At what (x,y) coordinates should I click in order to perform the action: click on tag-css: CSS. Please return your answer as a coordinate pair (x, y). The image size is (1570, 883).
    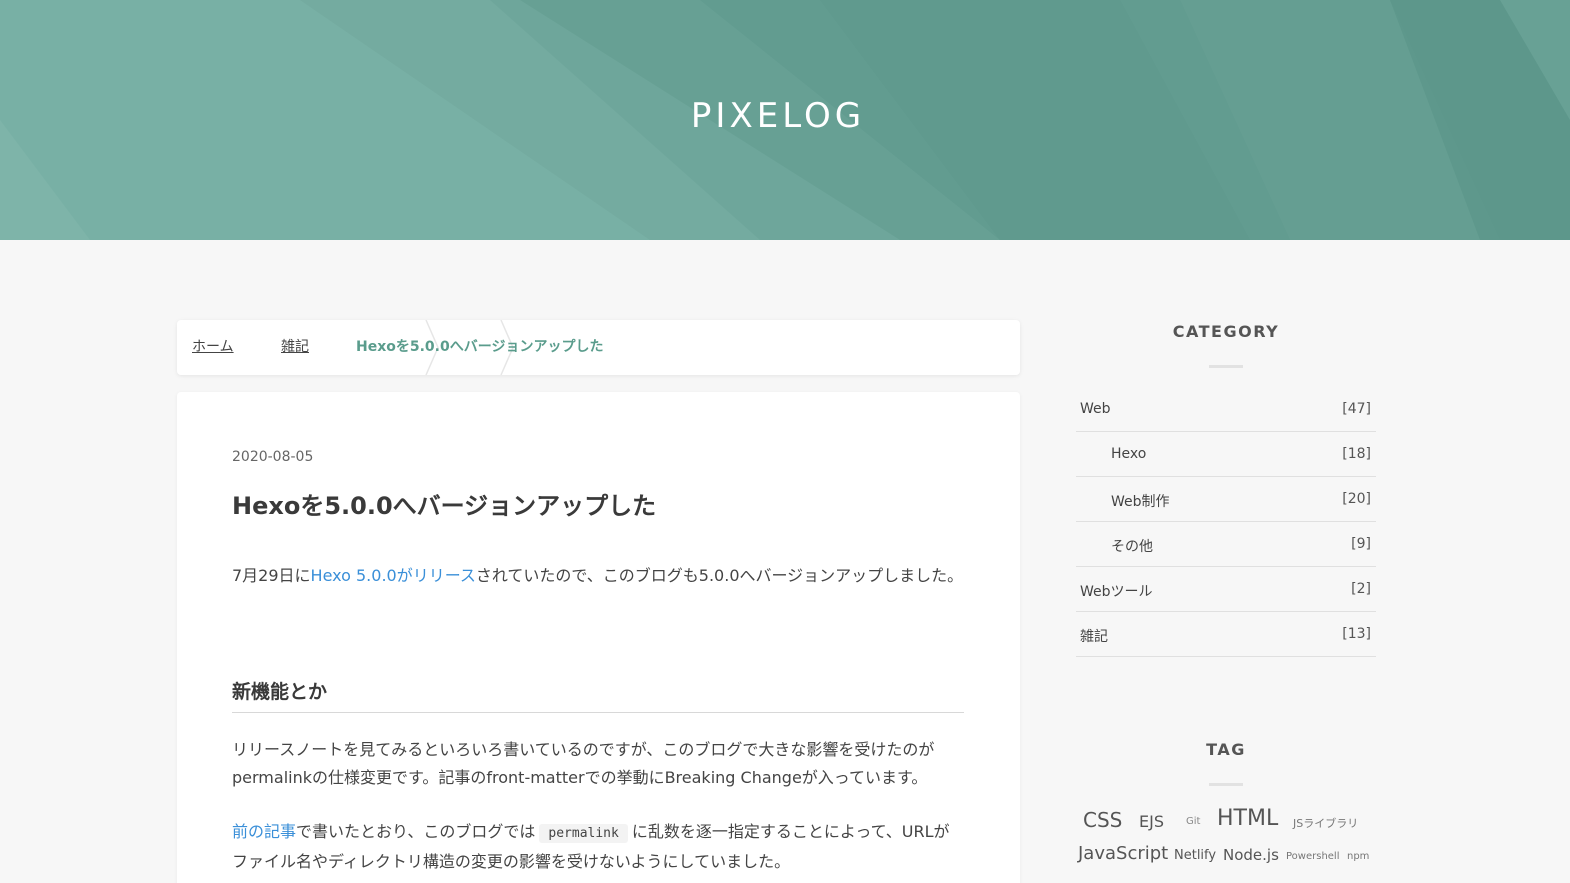
    Looking at the image, I should click on (1102, 820).